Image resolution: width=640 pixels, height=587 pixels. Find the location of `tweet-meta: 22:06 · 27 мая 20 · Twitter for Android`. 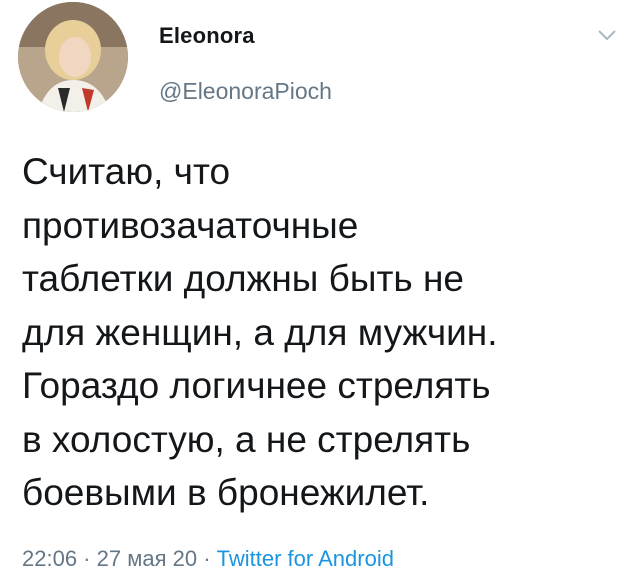

tweet-meta: 22:06 · 27 мая 20 · Twitter for Android is located at coordinates (208, 559).